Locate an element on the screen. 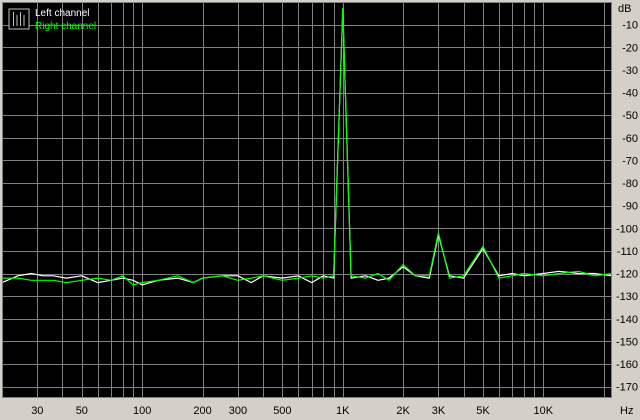 Image resolution: width=640 pixels, height=420 pixels. x-tick-label: 100 is located at coordinates (142, 411).